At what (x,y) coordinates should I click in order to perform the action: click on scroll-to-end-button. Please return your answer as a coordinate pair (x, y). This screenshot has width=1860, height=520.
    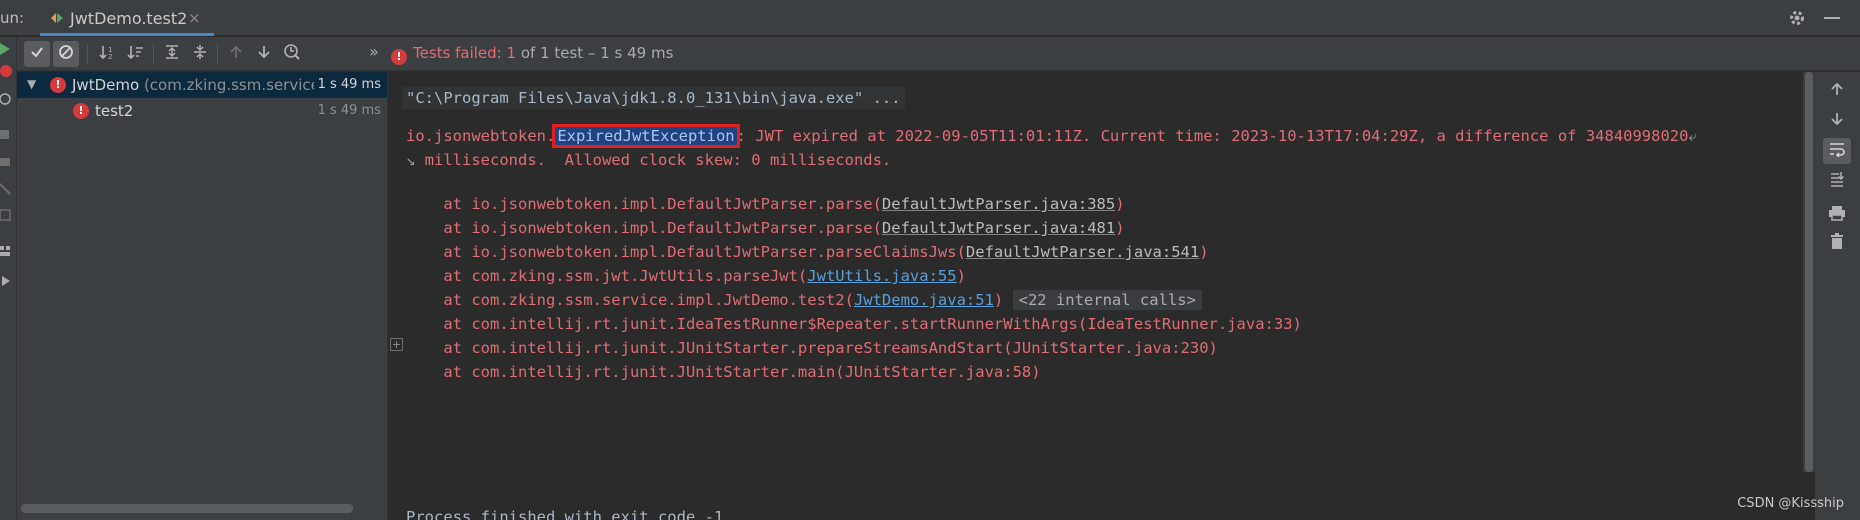
    Looking at the image, I should click on (1837, 181).